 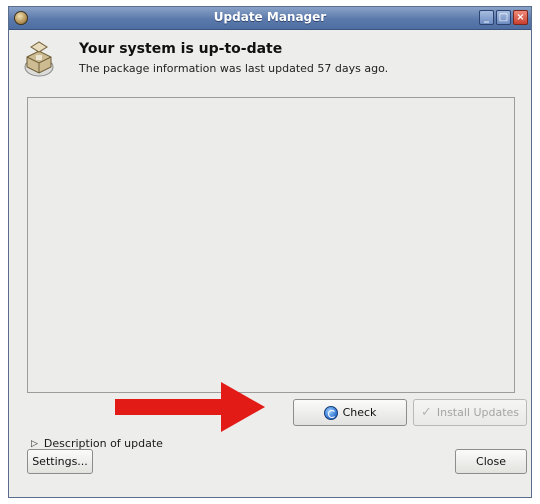 What do you see at coordinates (330, 412) in the screenshot?
I see `refresh-icon` at bounding box center [330, 412].